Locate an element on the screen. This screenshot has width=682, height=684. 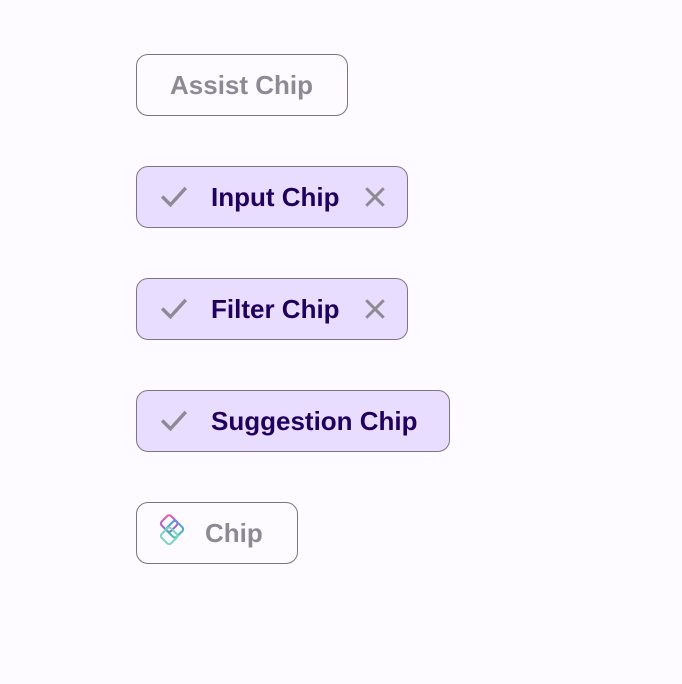
assist-chip-label: Assist Chip is located at coordinates (242, 85).